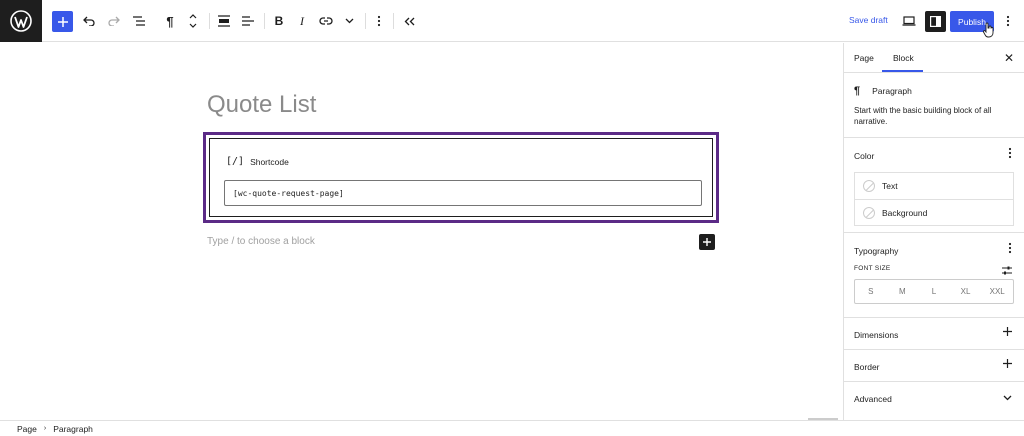  What do you see at coordinates (934, 365) in the screenshot?
I see `border-panel: Border` at bounding box center [934, 365].